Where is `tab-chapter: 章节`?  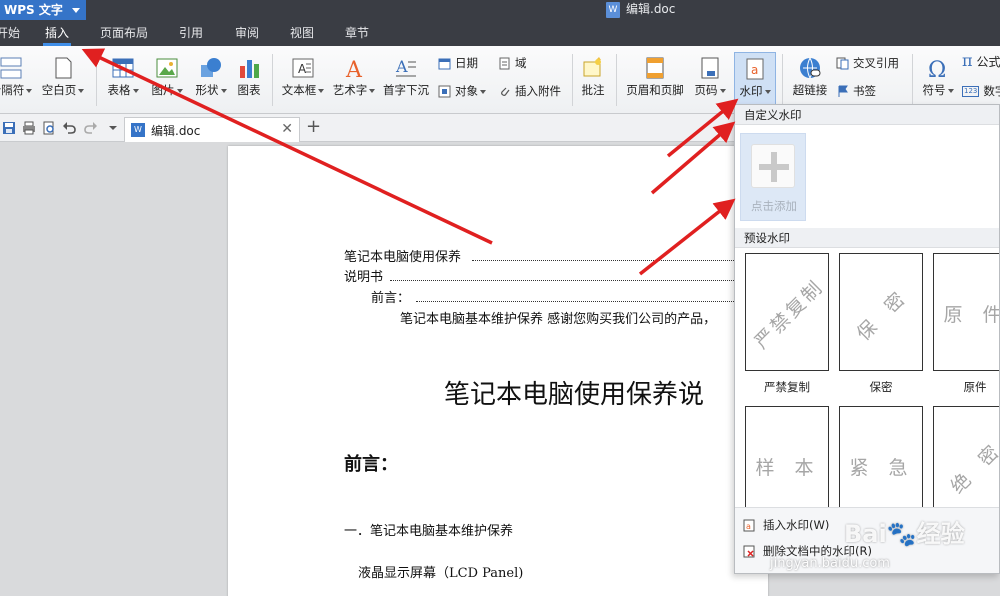 tab-chapter: 章节 is located at coordinates (357, 33).